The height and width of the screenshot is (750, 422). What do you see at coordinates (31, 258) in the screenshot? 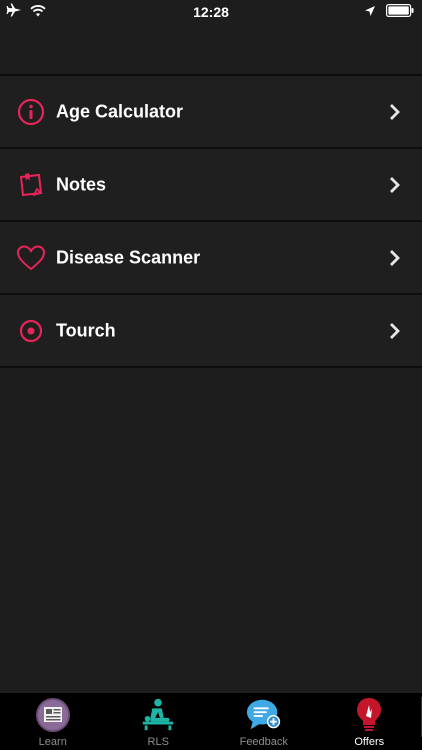
I see `heart-icon` at bounding box center [31, 258].